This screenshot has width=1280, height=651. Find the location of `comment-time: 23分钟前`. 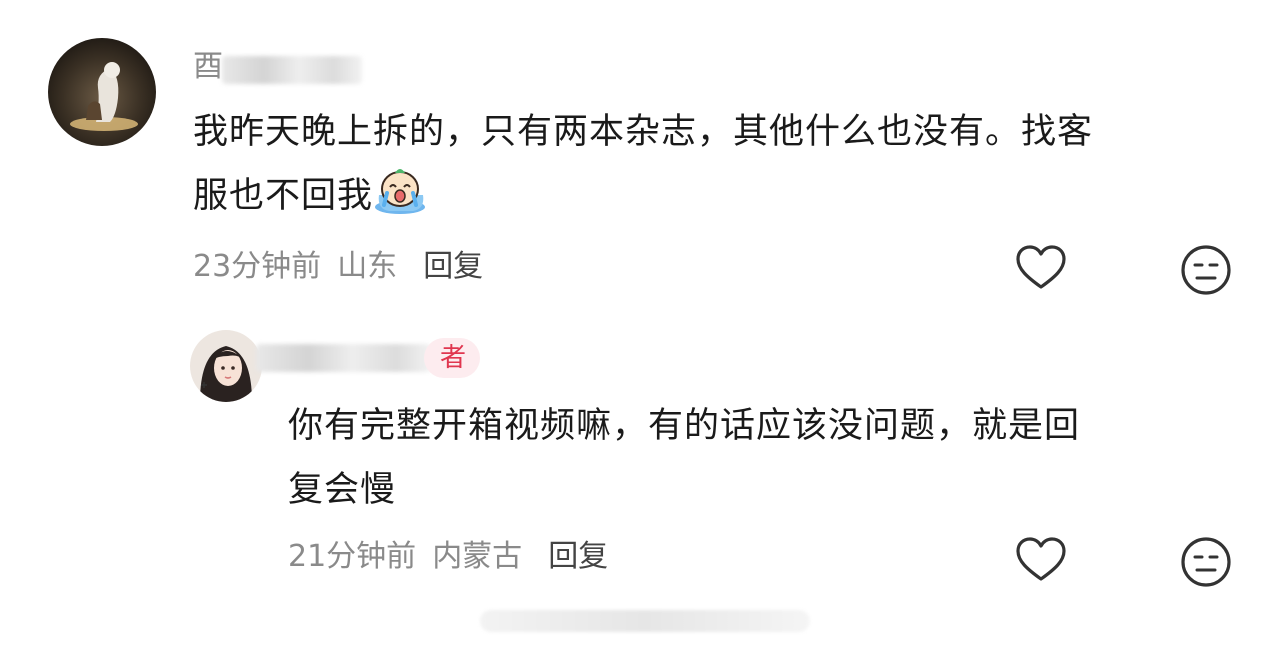

comment-time: 23分钟前 is located at coordinates (257, 266).